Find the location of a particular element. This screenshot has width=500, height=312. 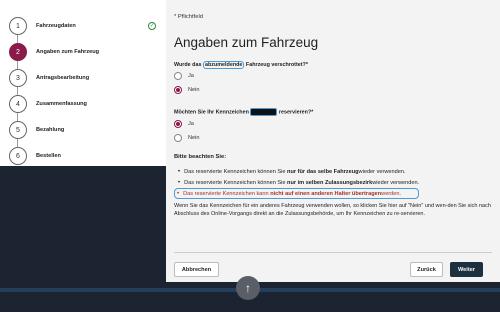

step-label: Fahrzeugdaten is located at coordinates (56, 26).